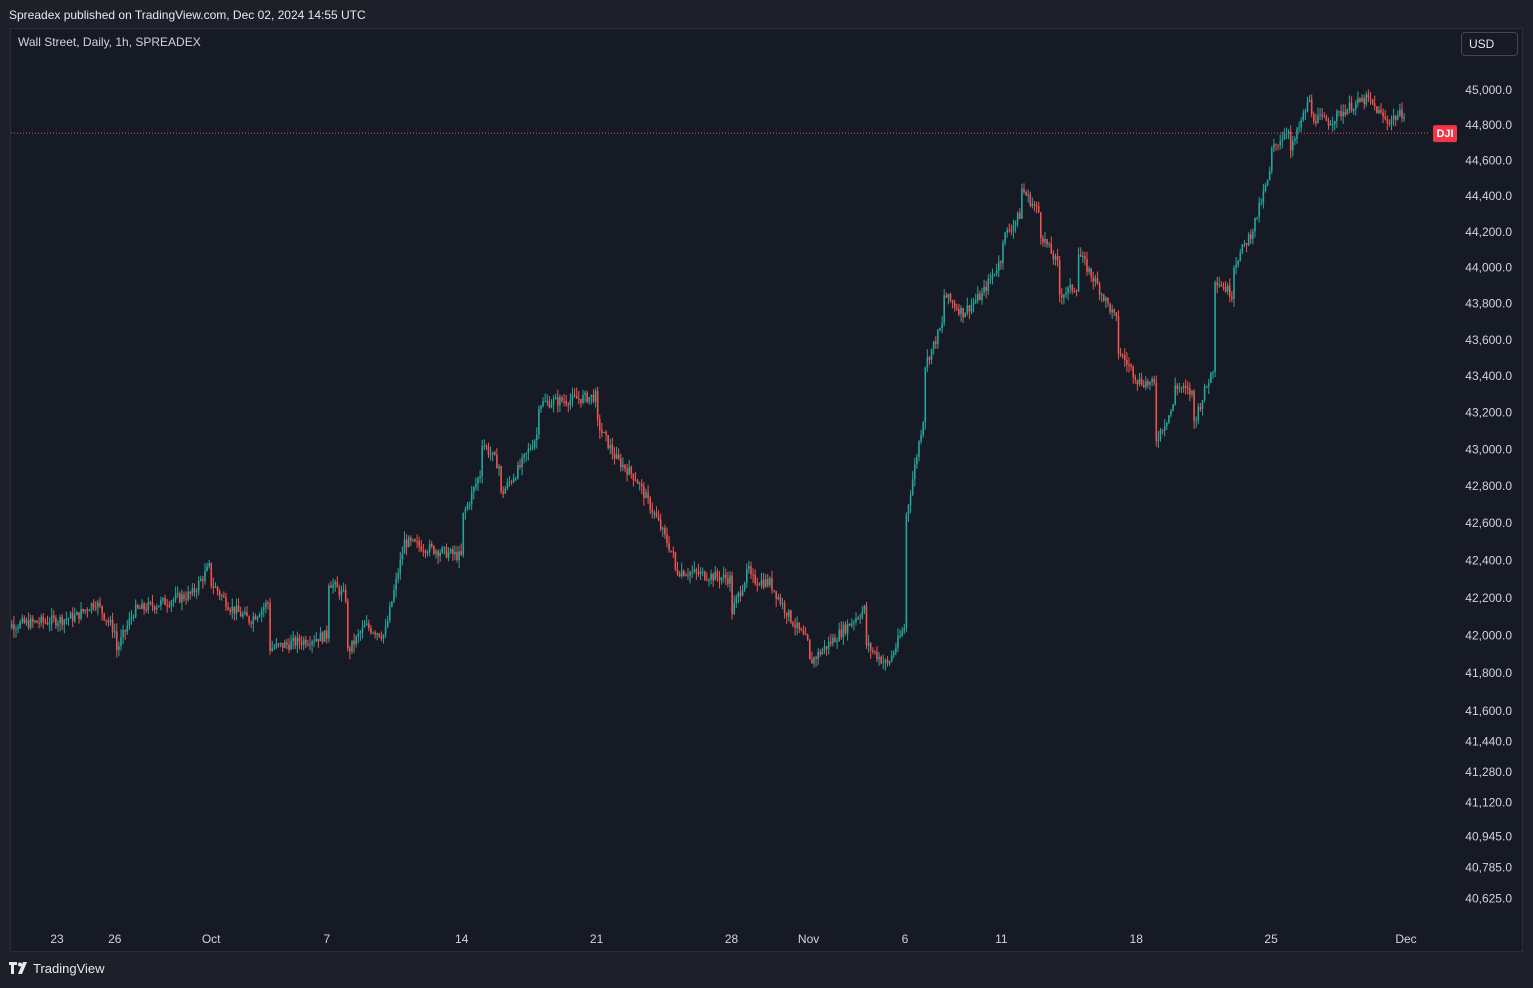 The image size is (1533, 988). Describe the element at coordinates (57, 968) in the screenshot. I see `footer-brand: TradingView` at that location.